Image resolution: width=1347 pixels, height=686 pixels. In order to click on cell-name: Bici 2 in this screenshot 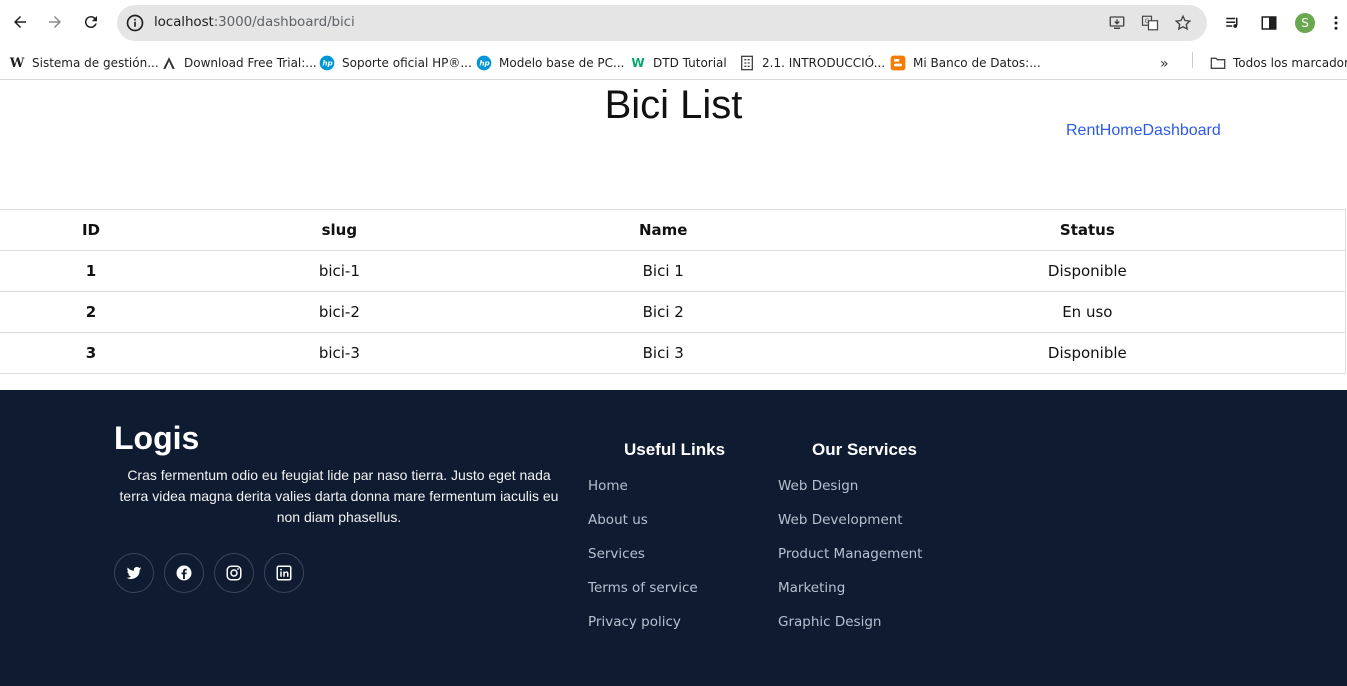, I will do `click(663, 312)`.